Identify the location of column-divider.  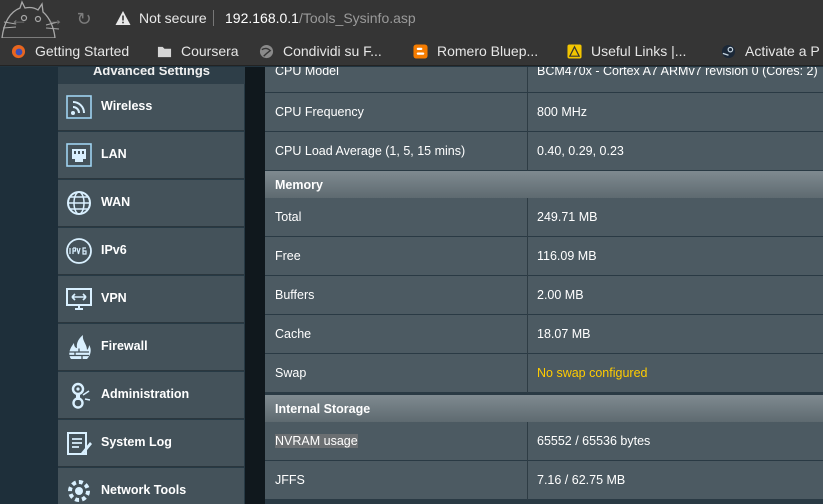
(255, 285).